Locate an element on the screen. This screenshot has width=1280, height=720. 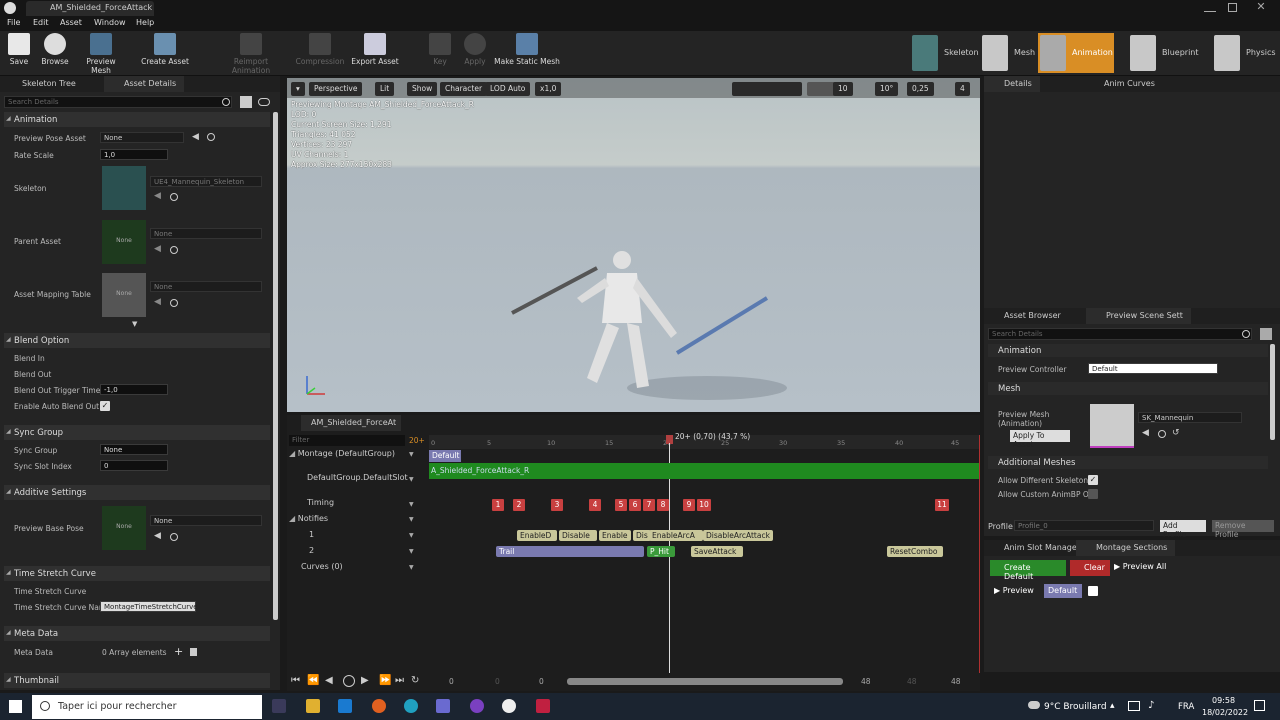
preview-pose-asset-dropdown: None is located at coordinates (142, 137).